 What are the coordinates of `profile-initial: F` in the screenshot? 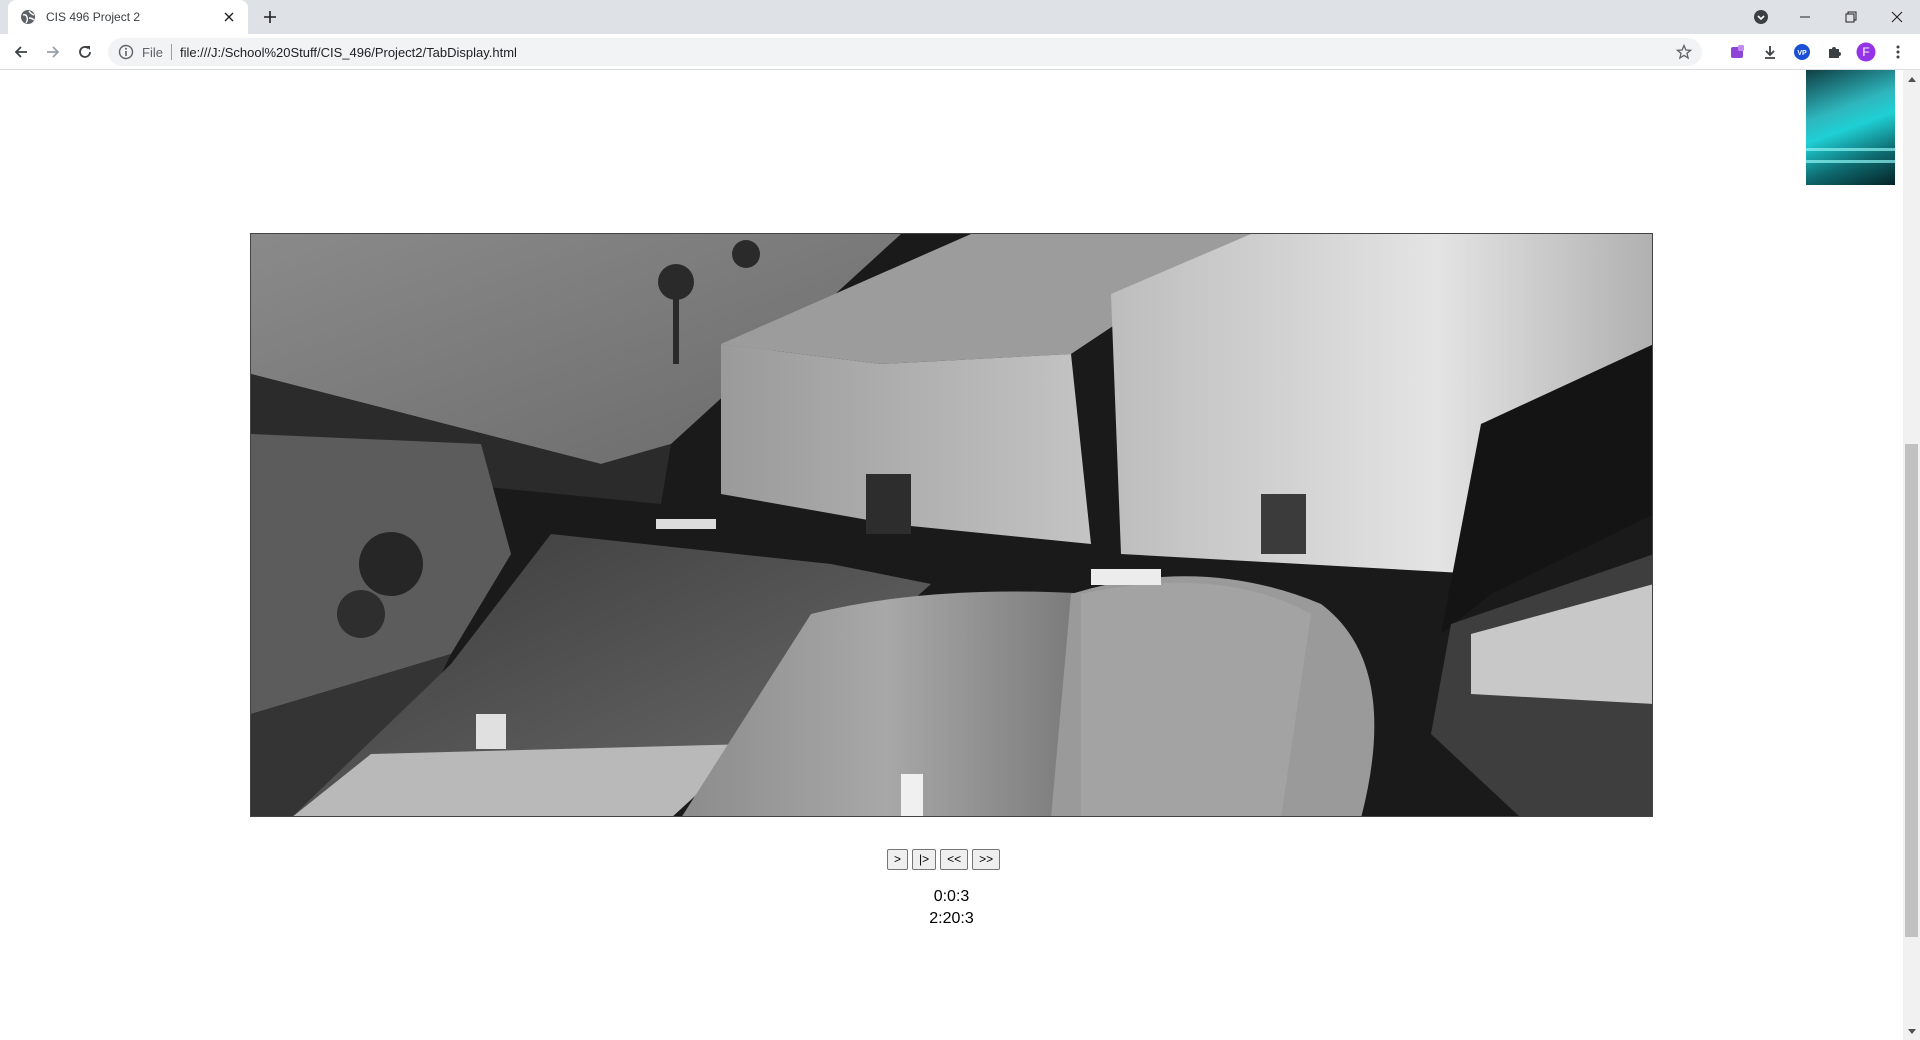 It's located at (1866, 52).